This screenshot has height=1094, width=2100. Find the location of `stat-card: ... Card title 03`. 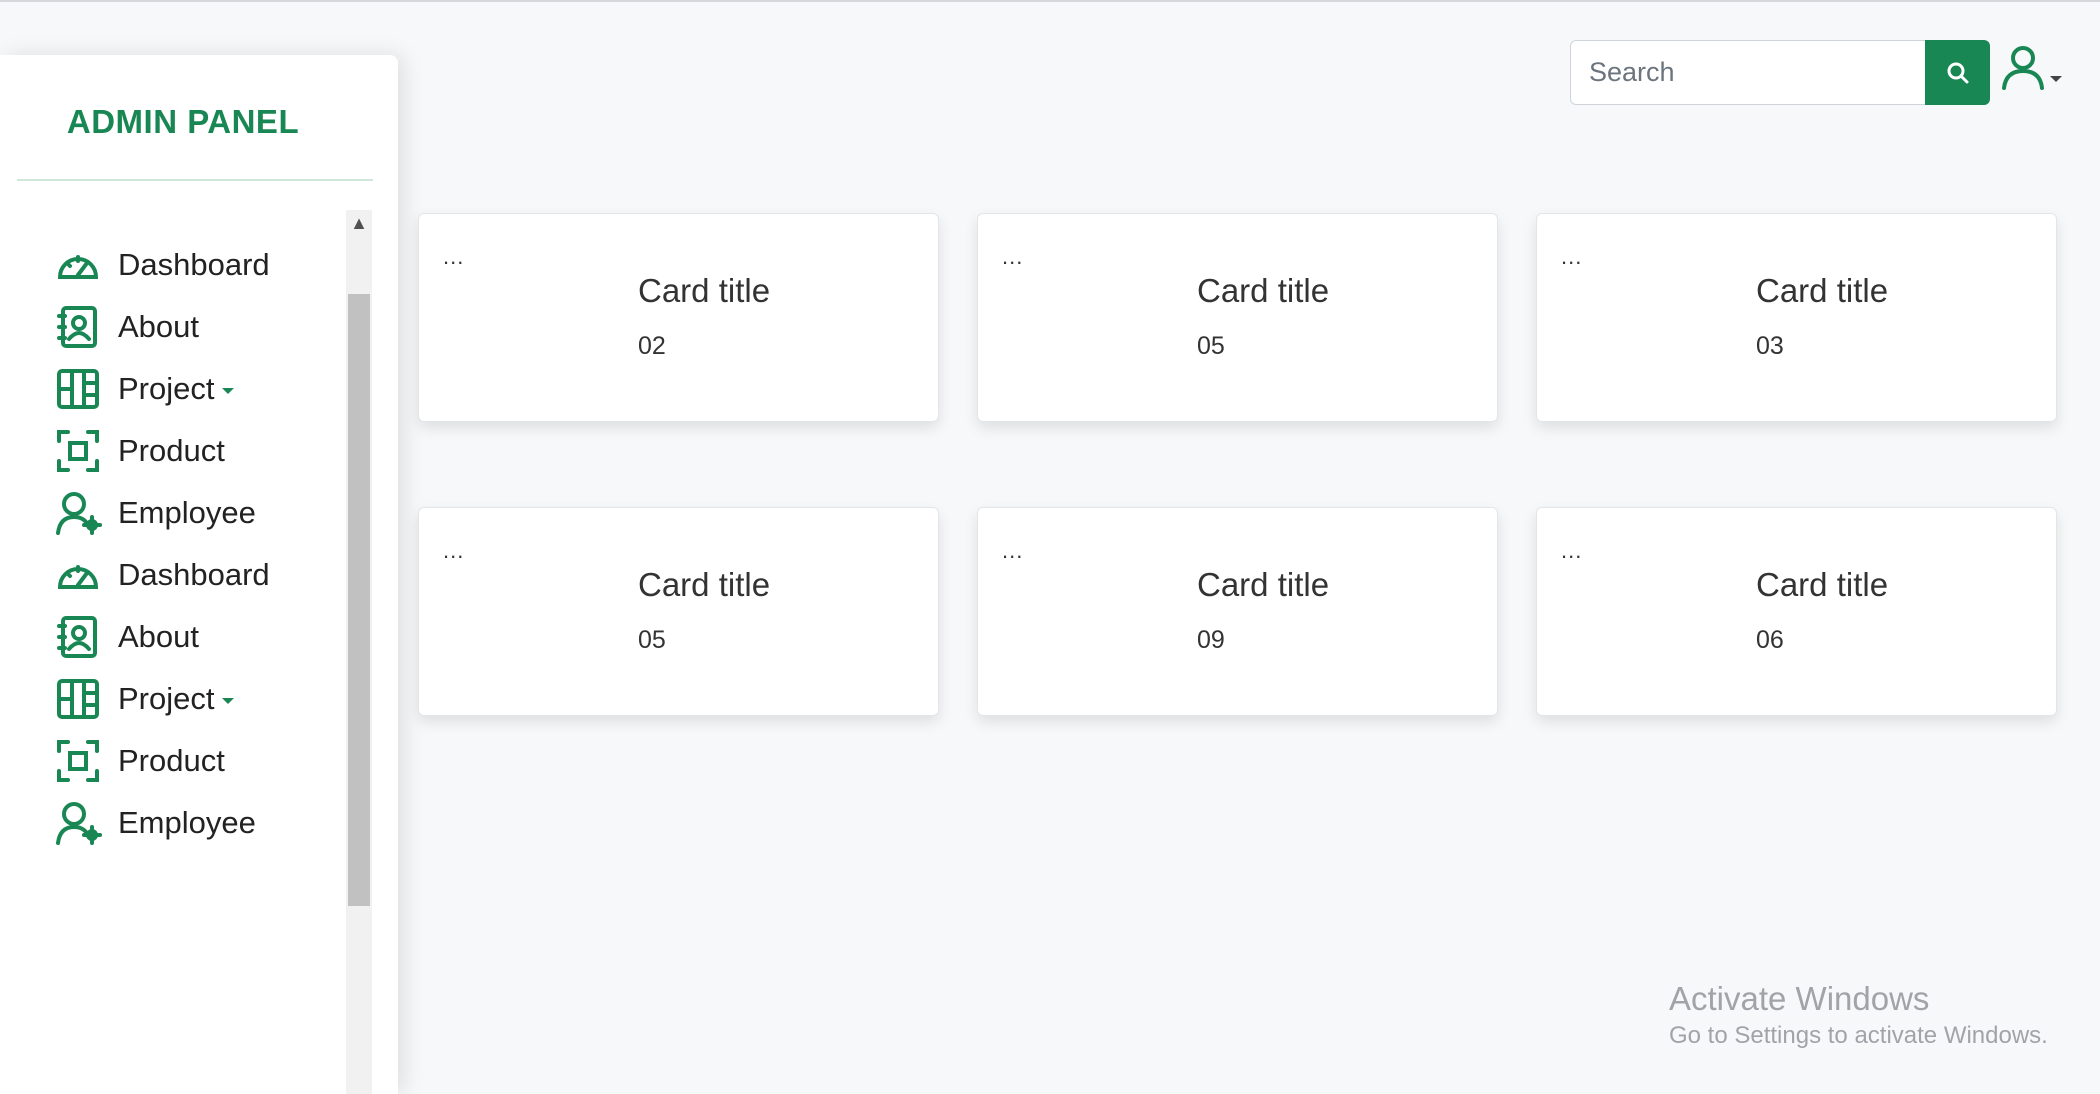

stat-card: ... Card title 03 is located at coordinates (1796, 317).